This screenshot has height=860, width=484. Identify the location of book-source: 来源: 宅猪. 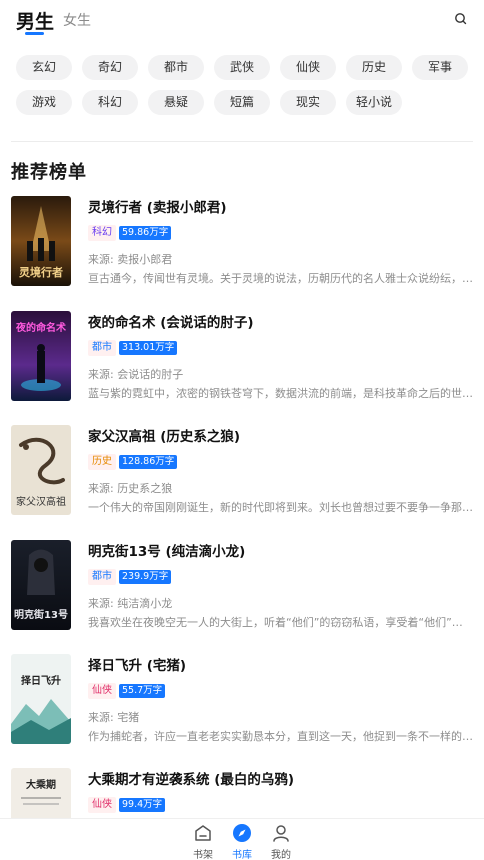
(114, 717).